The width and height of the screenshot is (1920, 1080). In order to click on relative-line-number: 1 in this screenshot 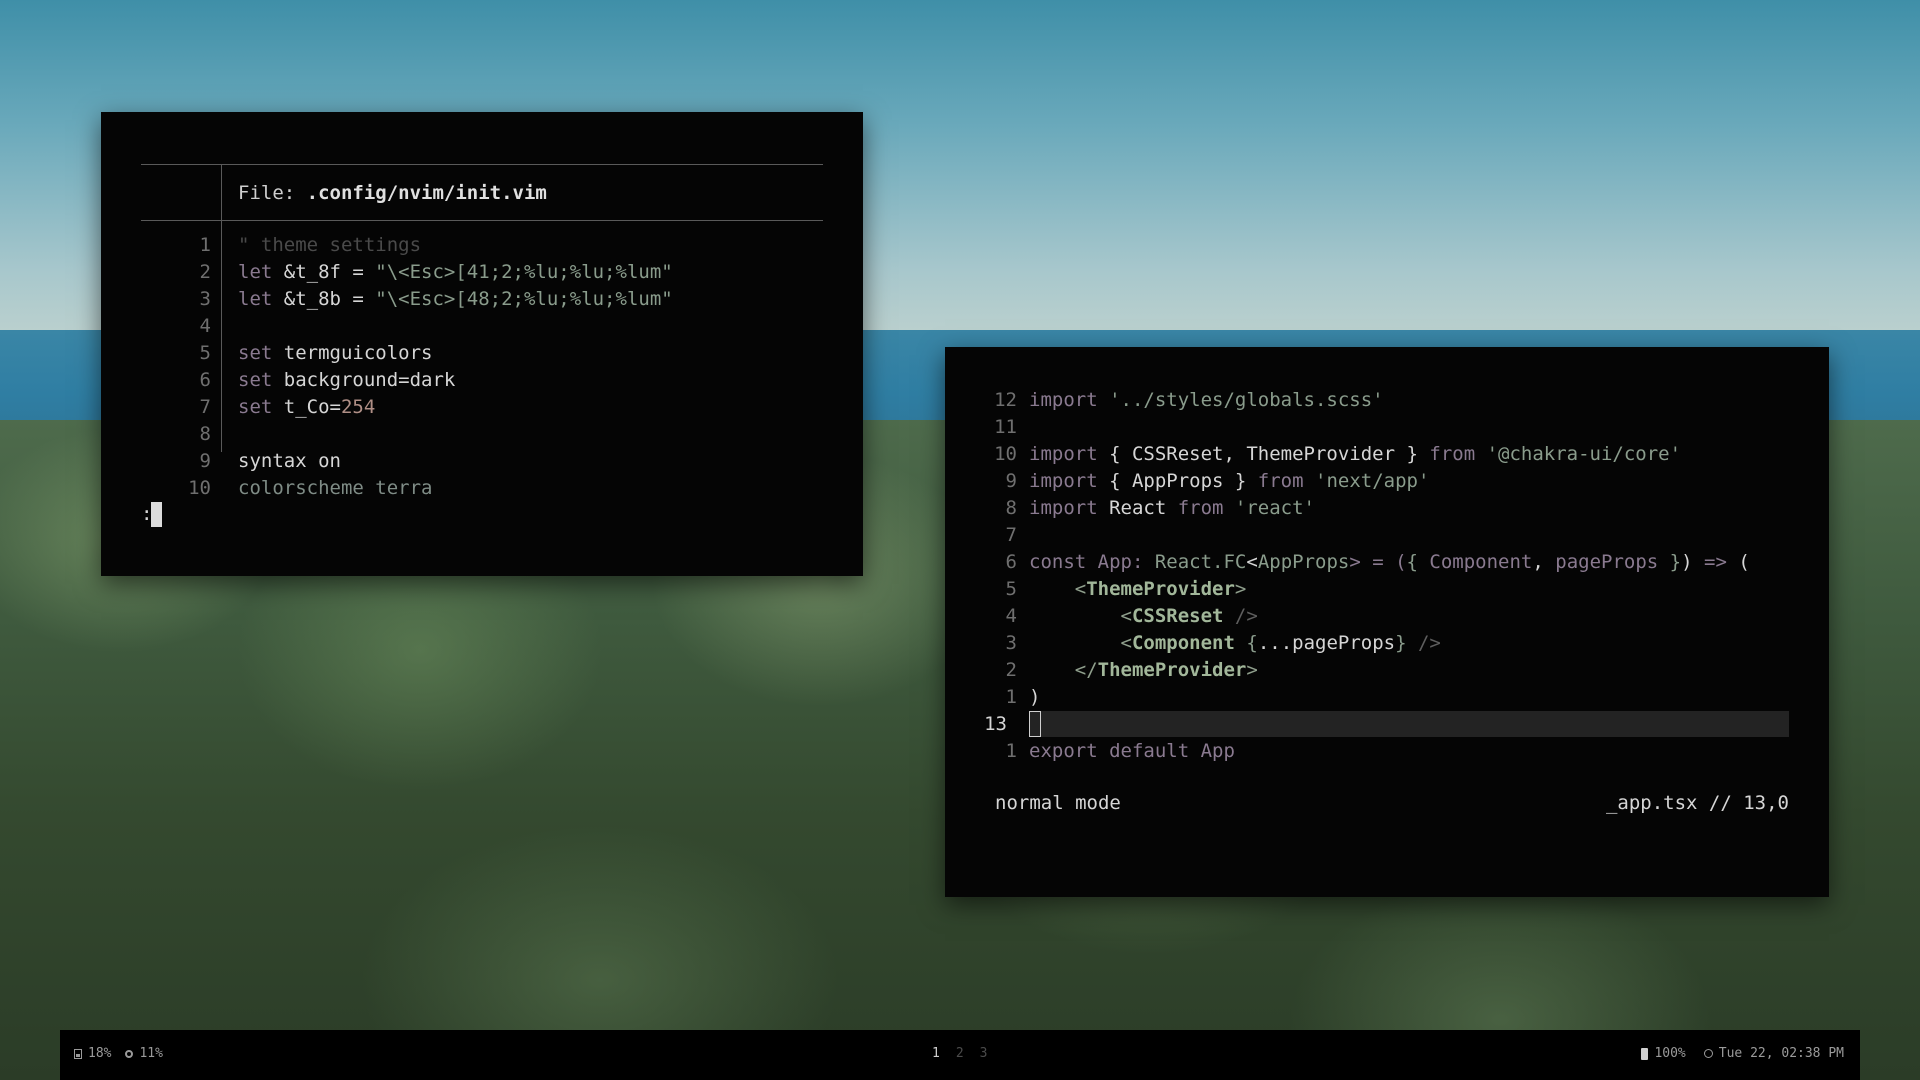, I will do `click(1011, 751)`.